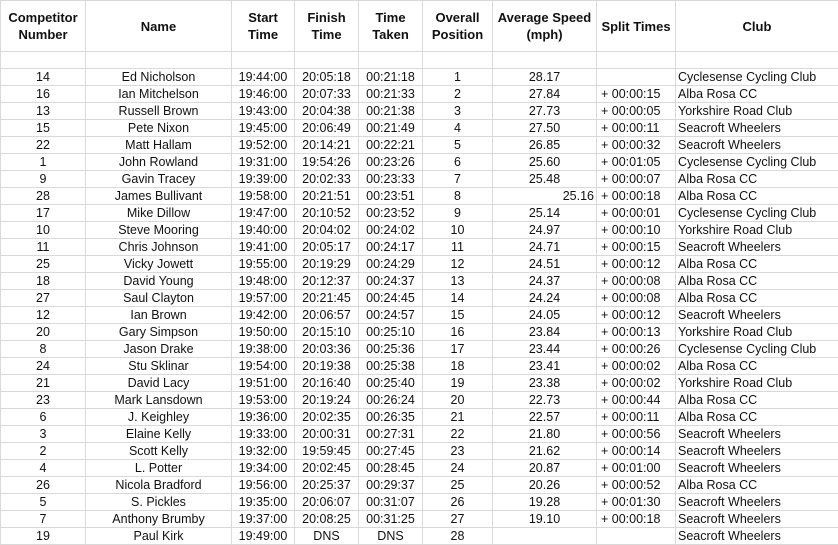 The width and height of the screenshot is (838, 545). Describe the element at coordinates (390, 145) in the screenshot. I see `cell-time-taken: 00:22:21` at that location.